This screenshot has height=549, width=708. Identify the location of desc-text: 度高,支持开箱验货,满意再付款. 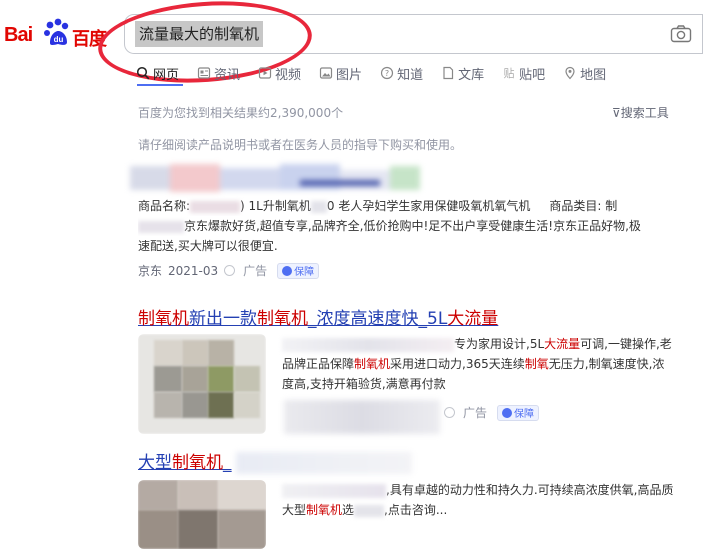
(364, 384).